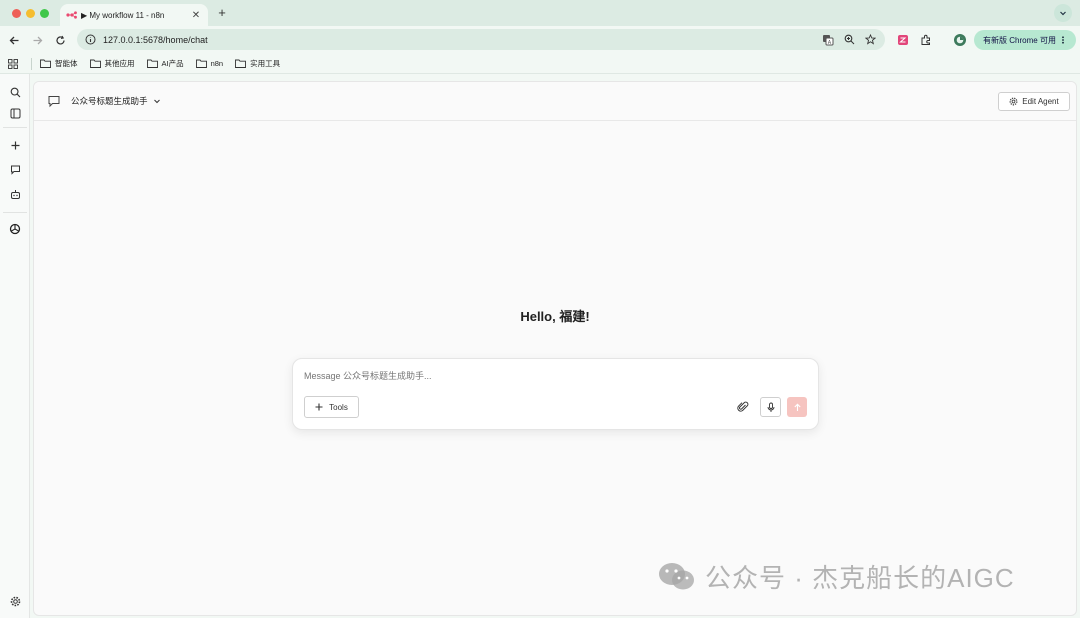 The width and height of the screenshot is (1080, 618). Describe the element at coordinates (15, 113) in the screenshot. I see `sidebar-toggle-icon` at that location.